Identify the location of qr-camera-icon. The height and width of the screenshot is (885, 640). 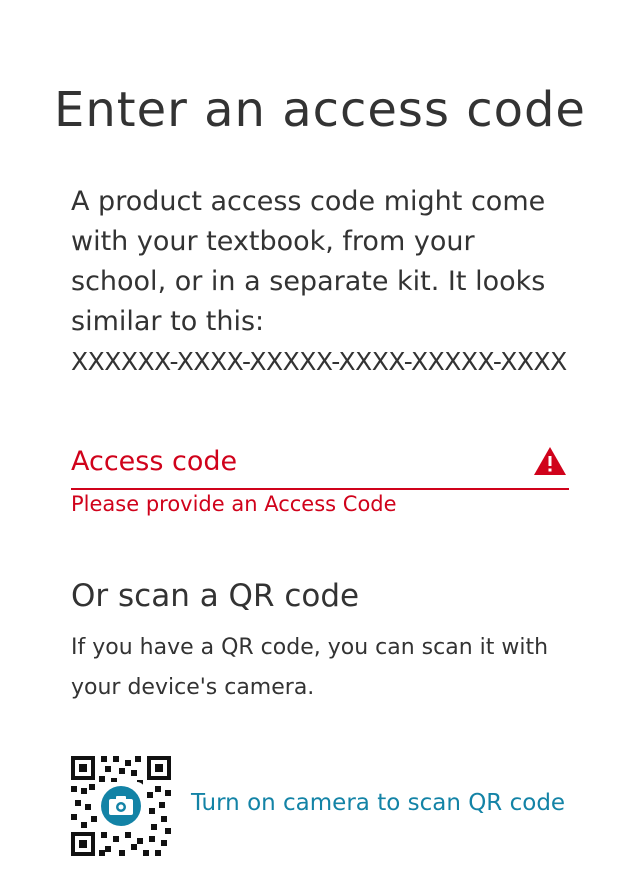
(121, 806).